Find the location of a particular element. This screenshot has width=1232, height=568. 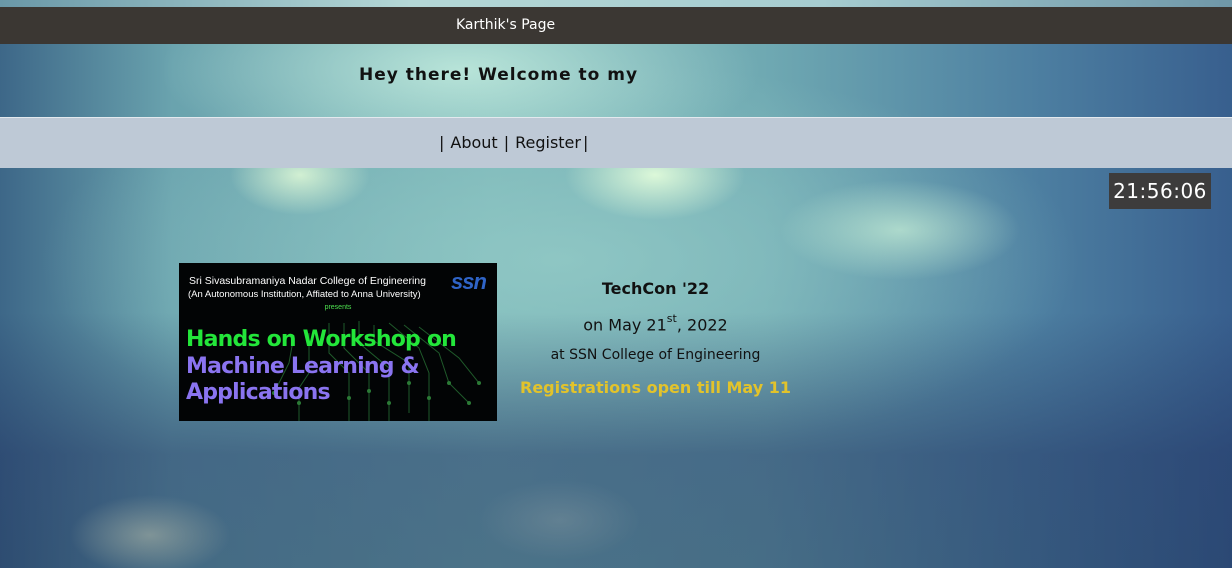

clock-display: 21:56:06 is located at coordinates (1160, 191).